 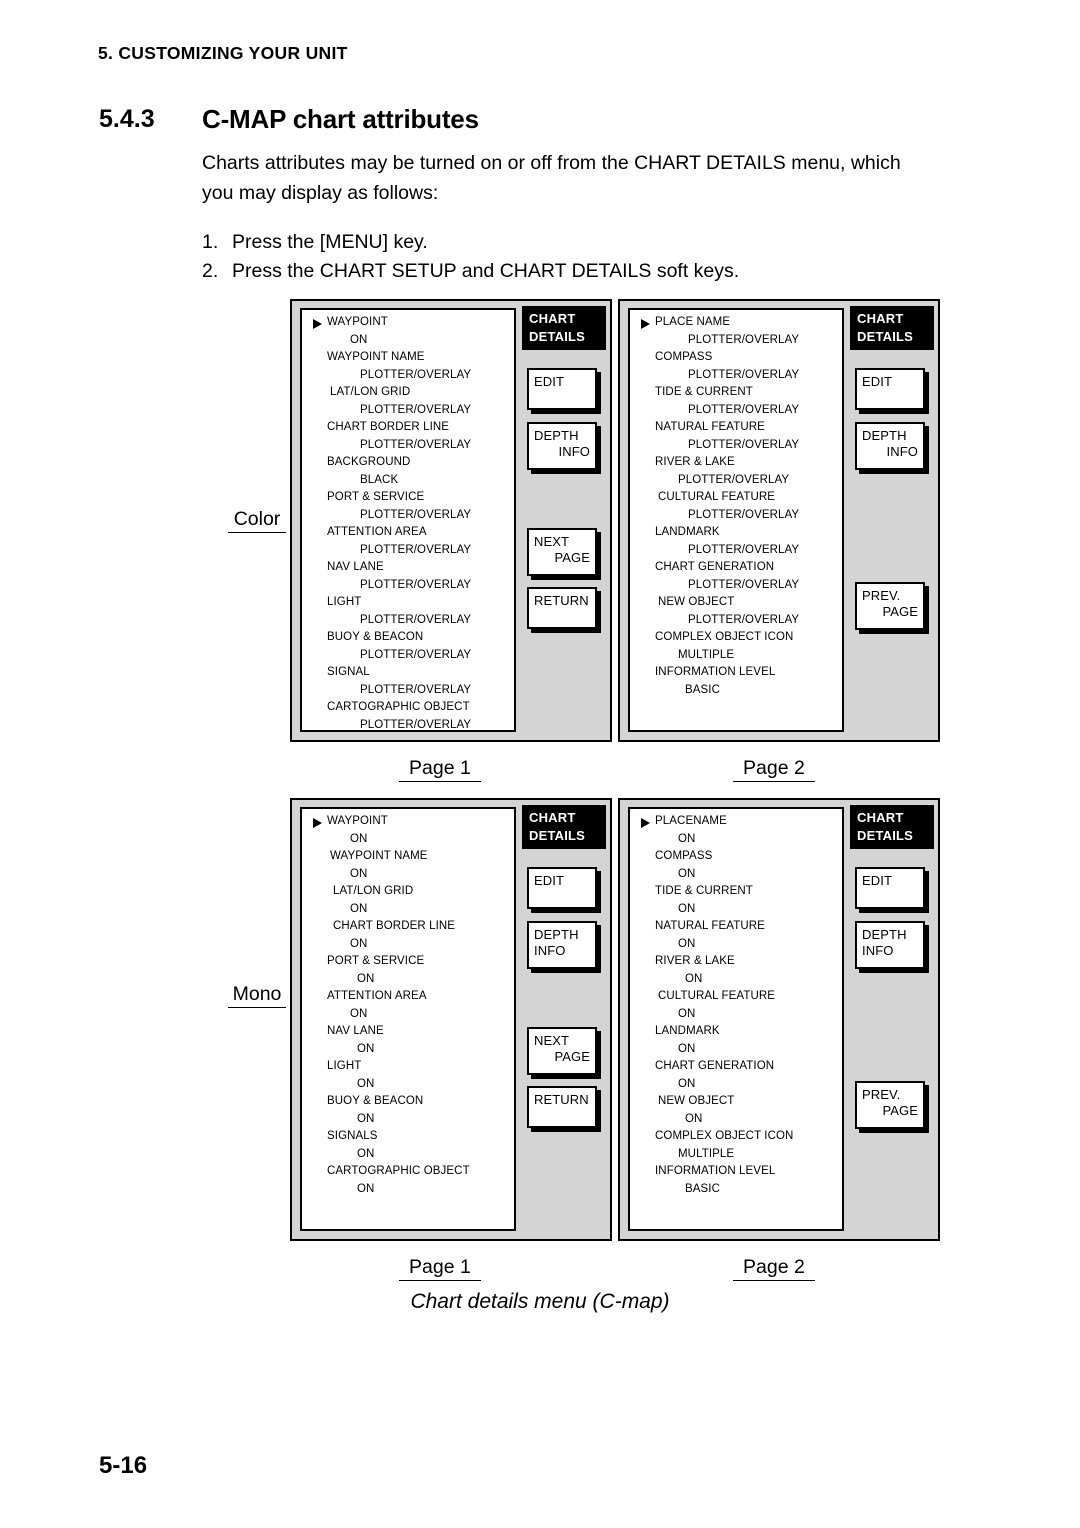 I want to click on menu-item: WAYPOINT NAME PLOTTER/OVERLAY, so click(x=408, y=368).